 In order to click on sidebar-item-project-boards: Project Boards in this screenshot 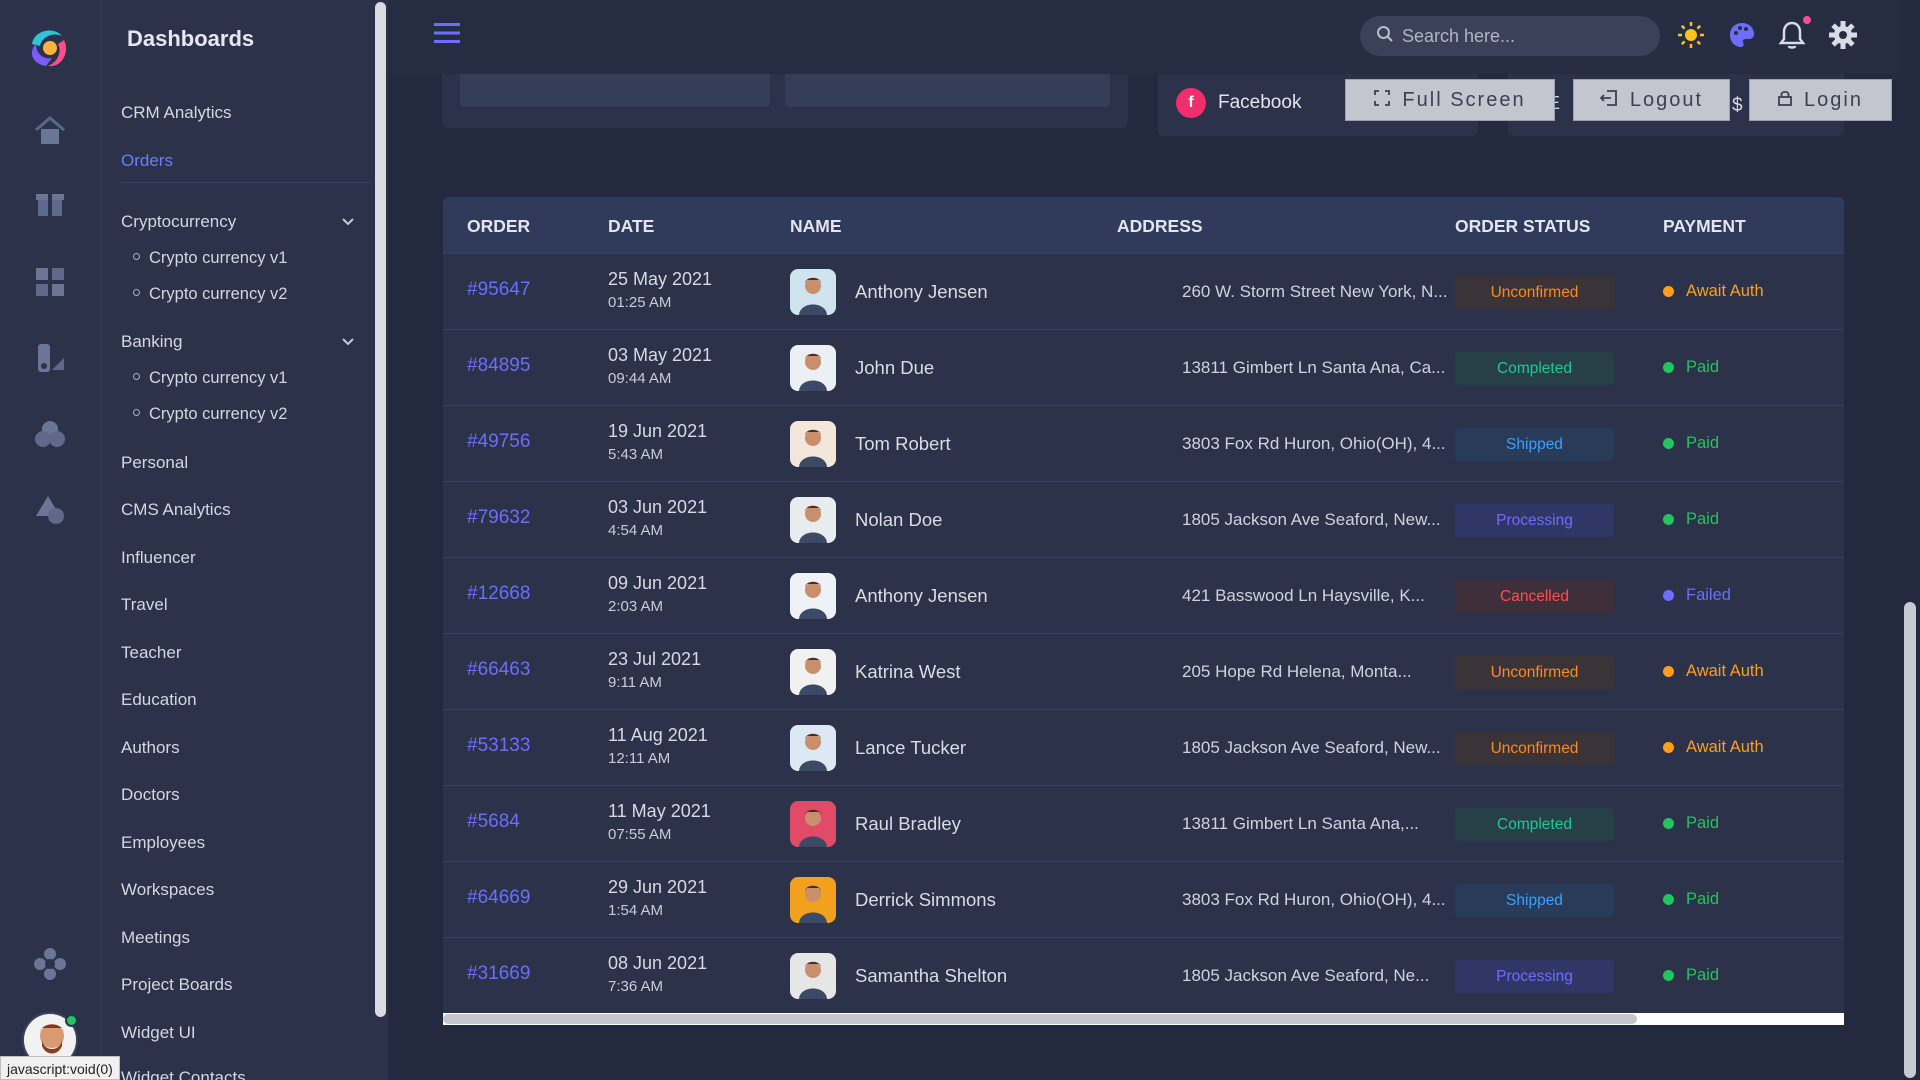, I will do `click(177, 985)`.